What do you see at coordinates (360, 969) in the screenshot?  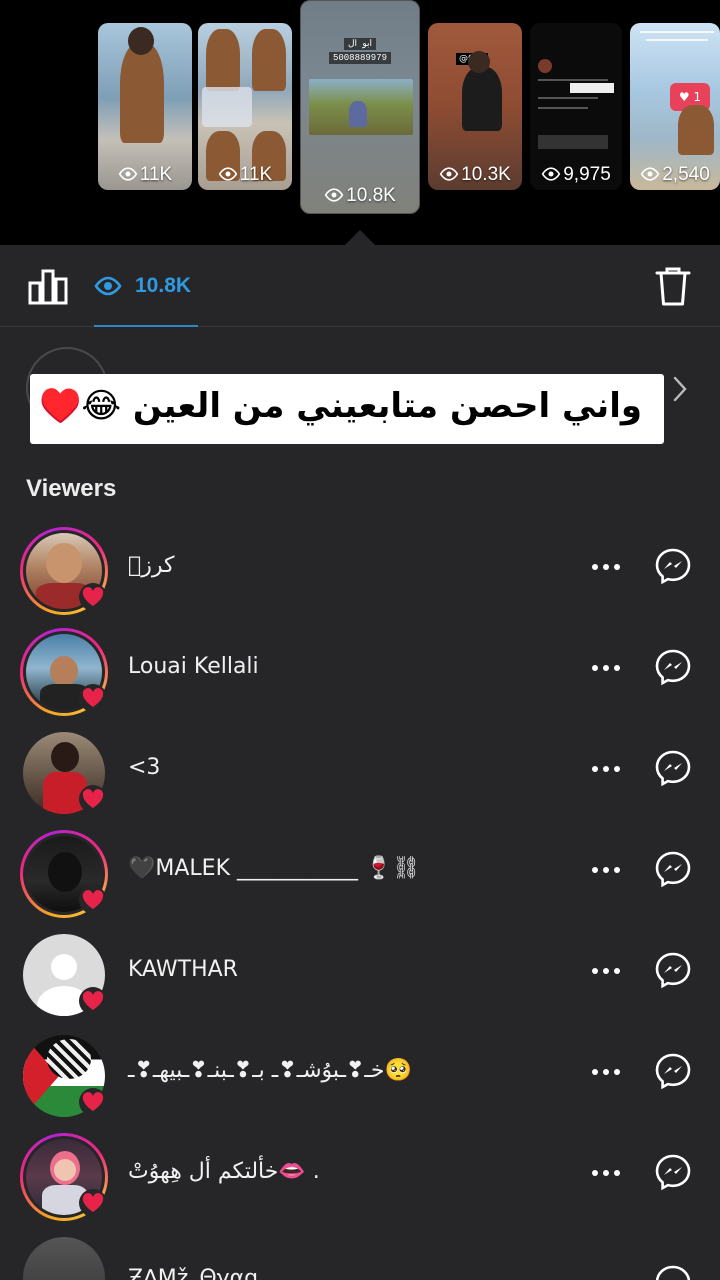 I see `viewer-row: KAWTHAR` at bounding box center [360, 969].